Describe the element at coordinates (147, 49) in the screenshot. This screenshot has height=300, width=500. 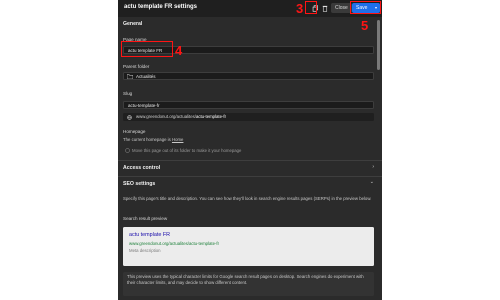
I see `annotation-box-page-name` at that location.